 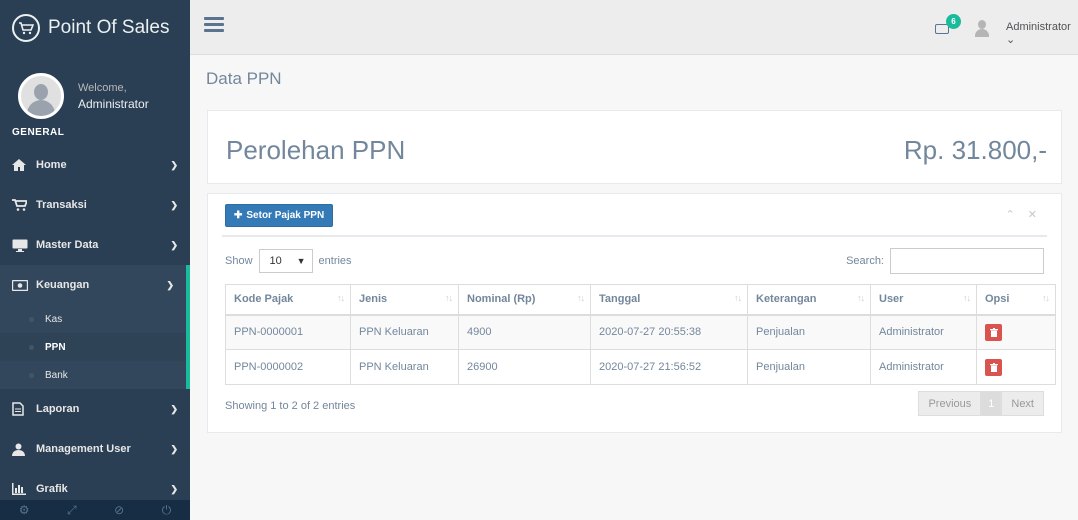 I want to click on brand: Point Of Sales, so click(x=95, y=27).